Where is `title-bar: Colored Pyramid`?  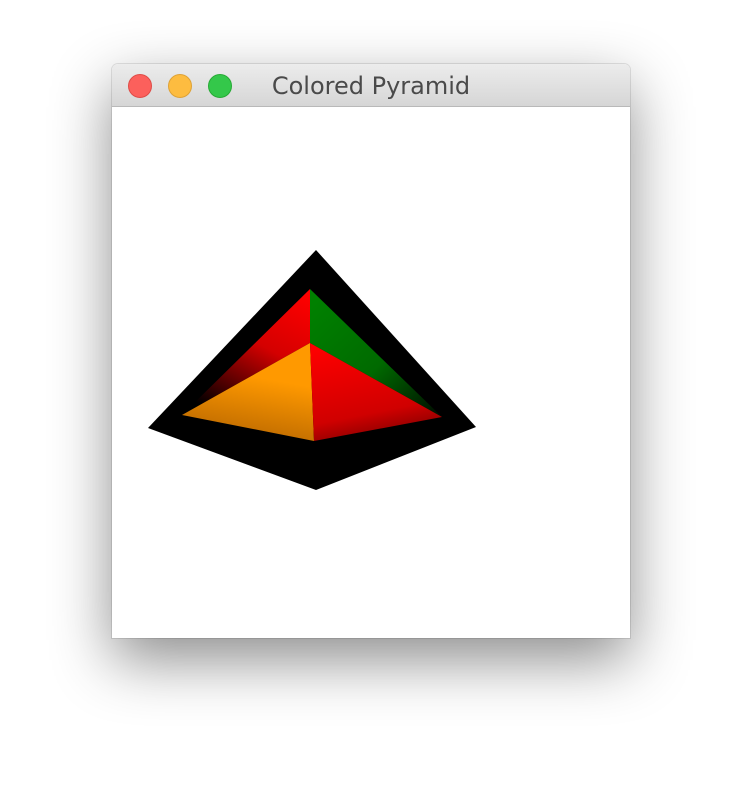
title-bar: Colored Pyramid is located at coordinates (371, 85).